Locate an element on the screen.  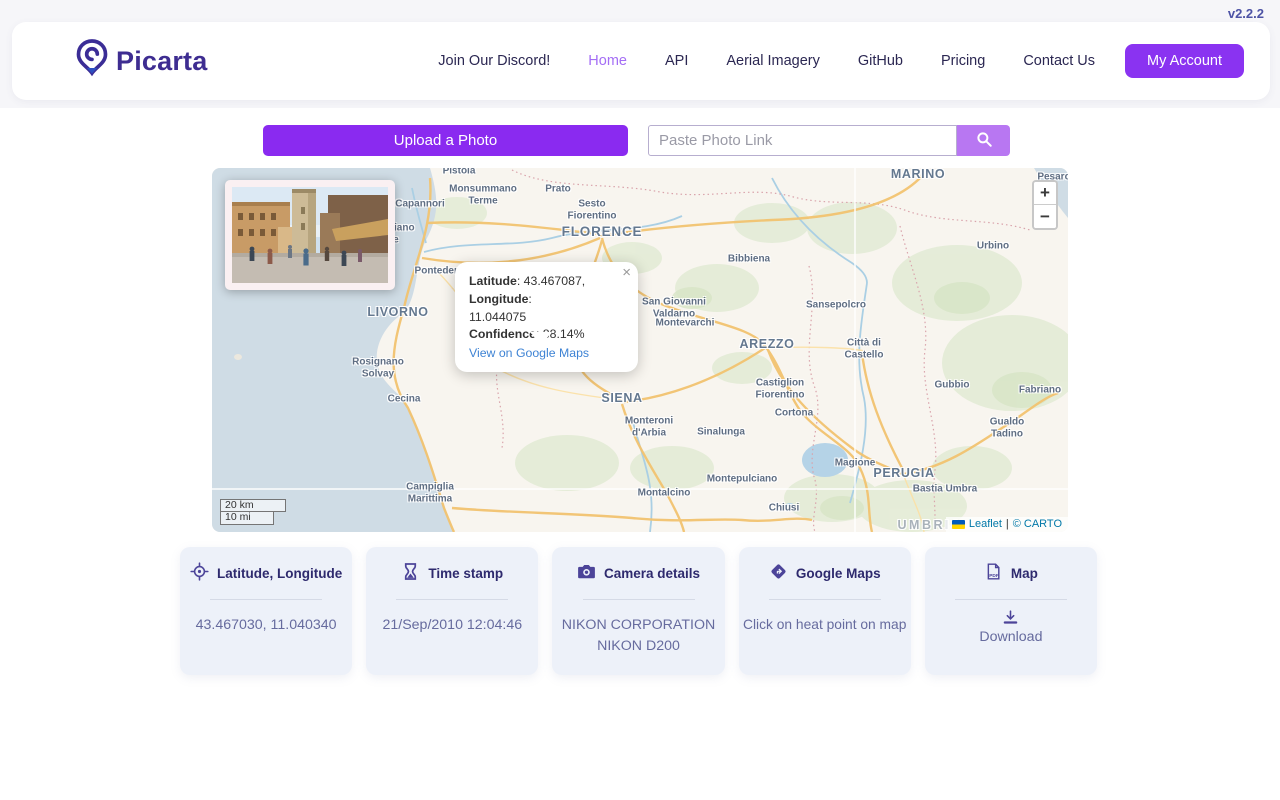
card-map-pdf-title-row: PDF Map is located at coordinates (1011, 573).